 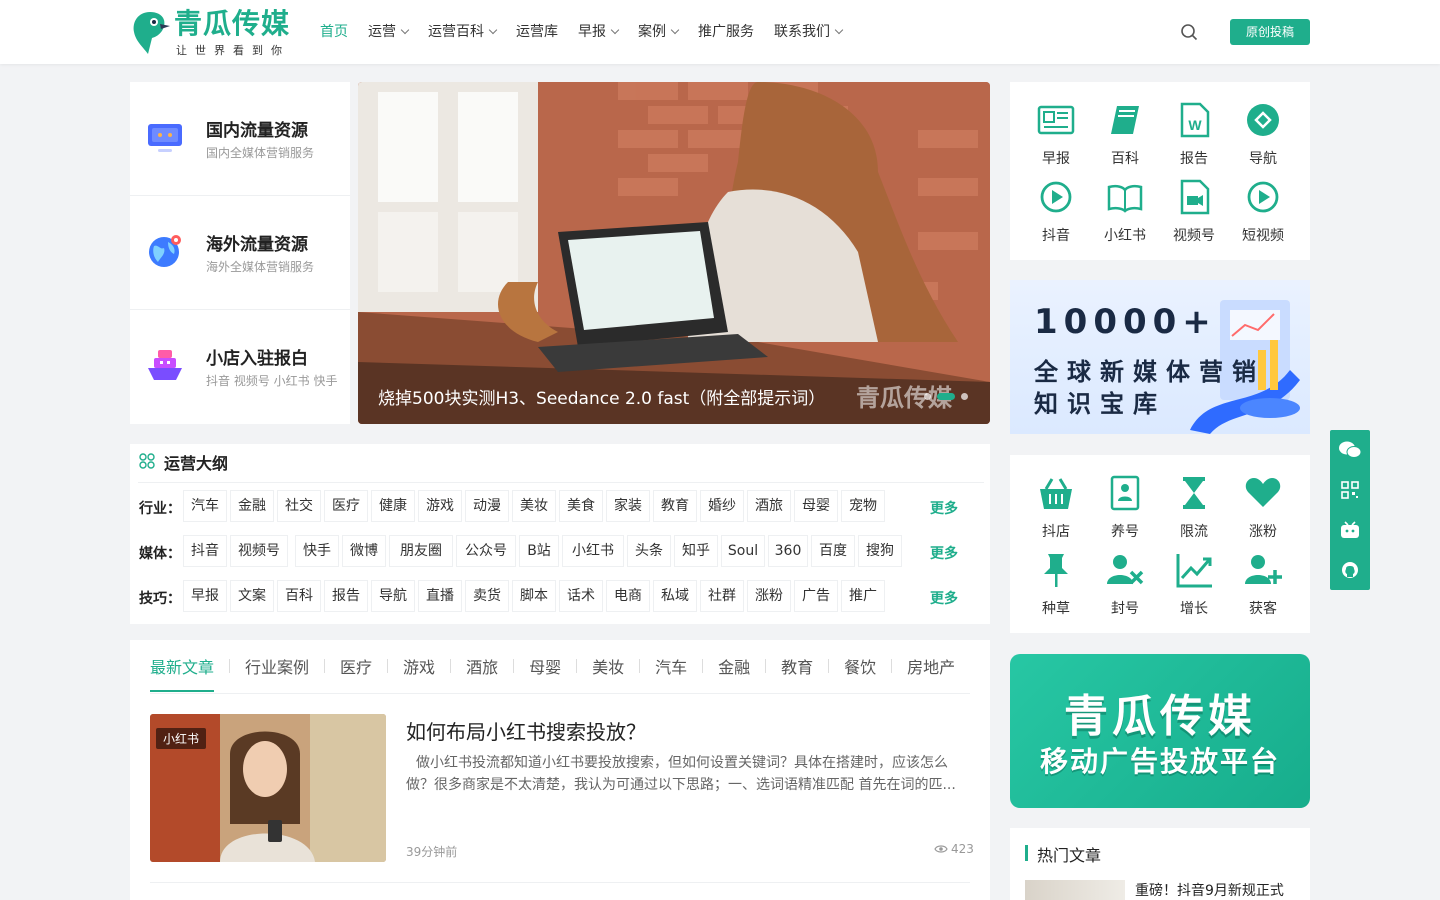 What do you see at coordinates (1194, 584) in the screenshot?
I see `tool-link-growth: 增长` at bounding box center [1194, 584].